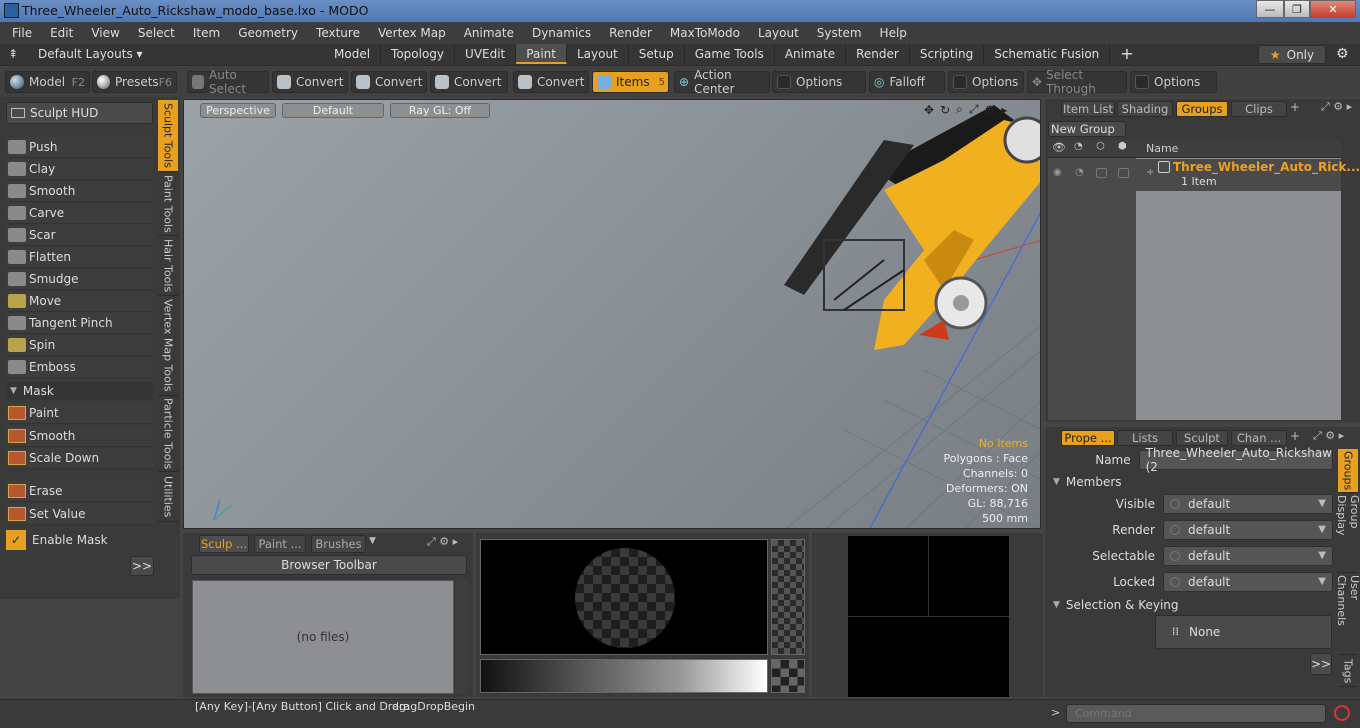  Describe the element at coordinates (1248, 582) in the screenshot. I see `locked-dropdown: default ▼` at that location.